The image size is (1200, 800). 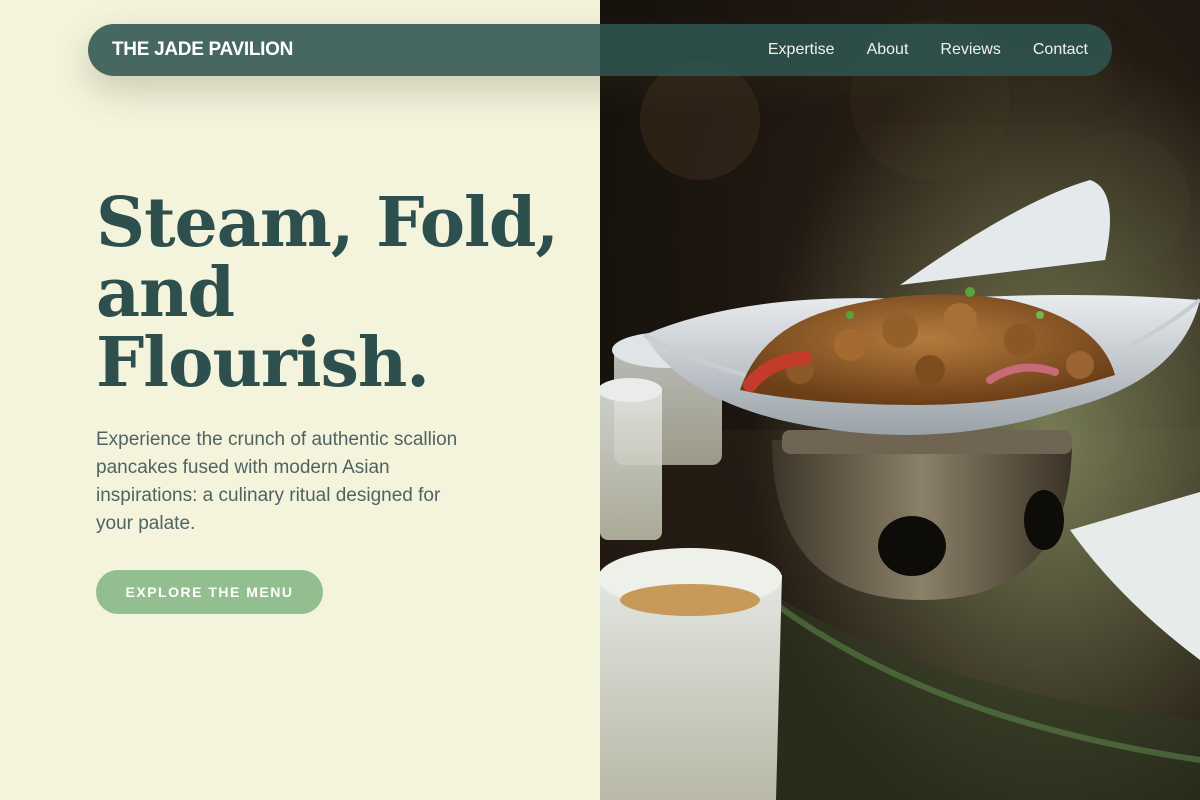 What do you see at coordinates (327, 223) in the screenshot?
I see `headline-line-1: Steam, Fold,` at bounding box center [327, 223].